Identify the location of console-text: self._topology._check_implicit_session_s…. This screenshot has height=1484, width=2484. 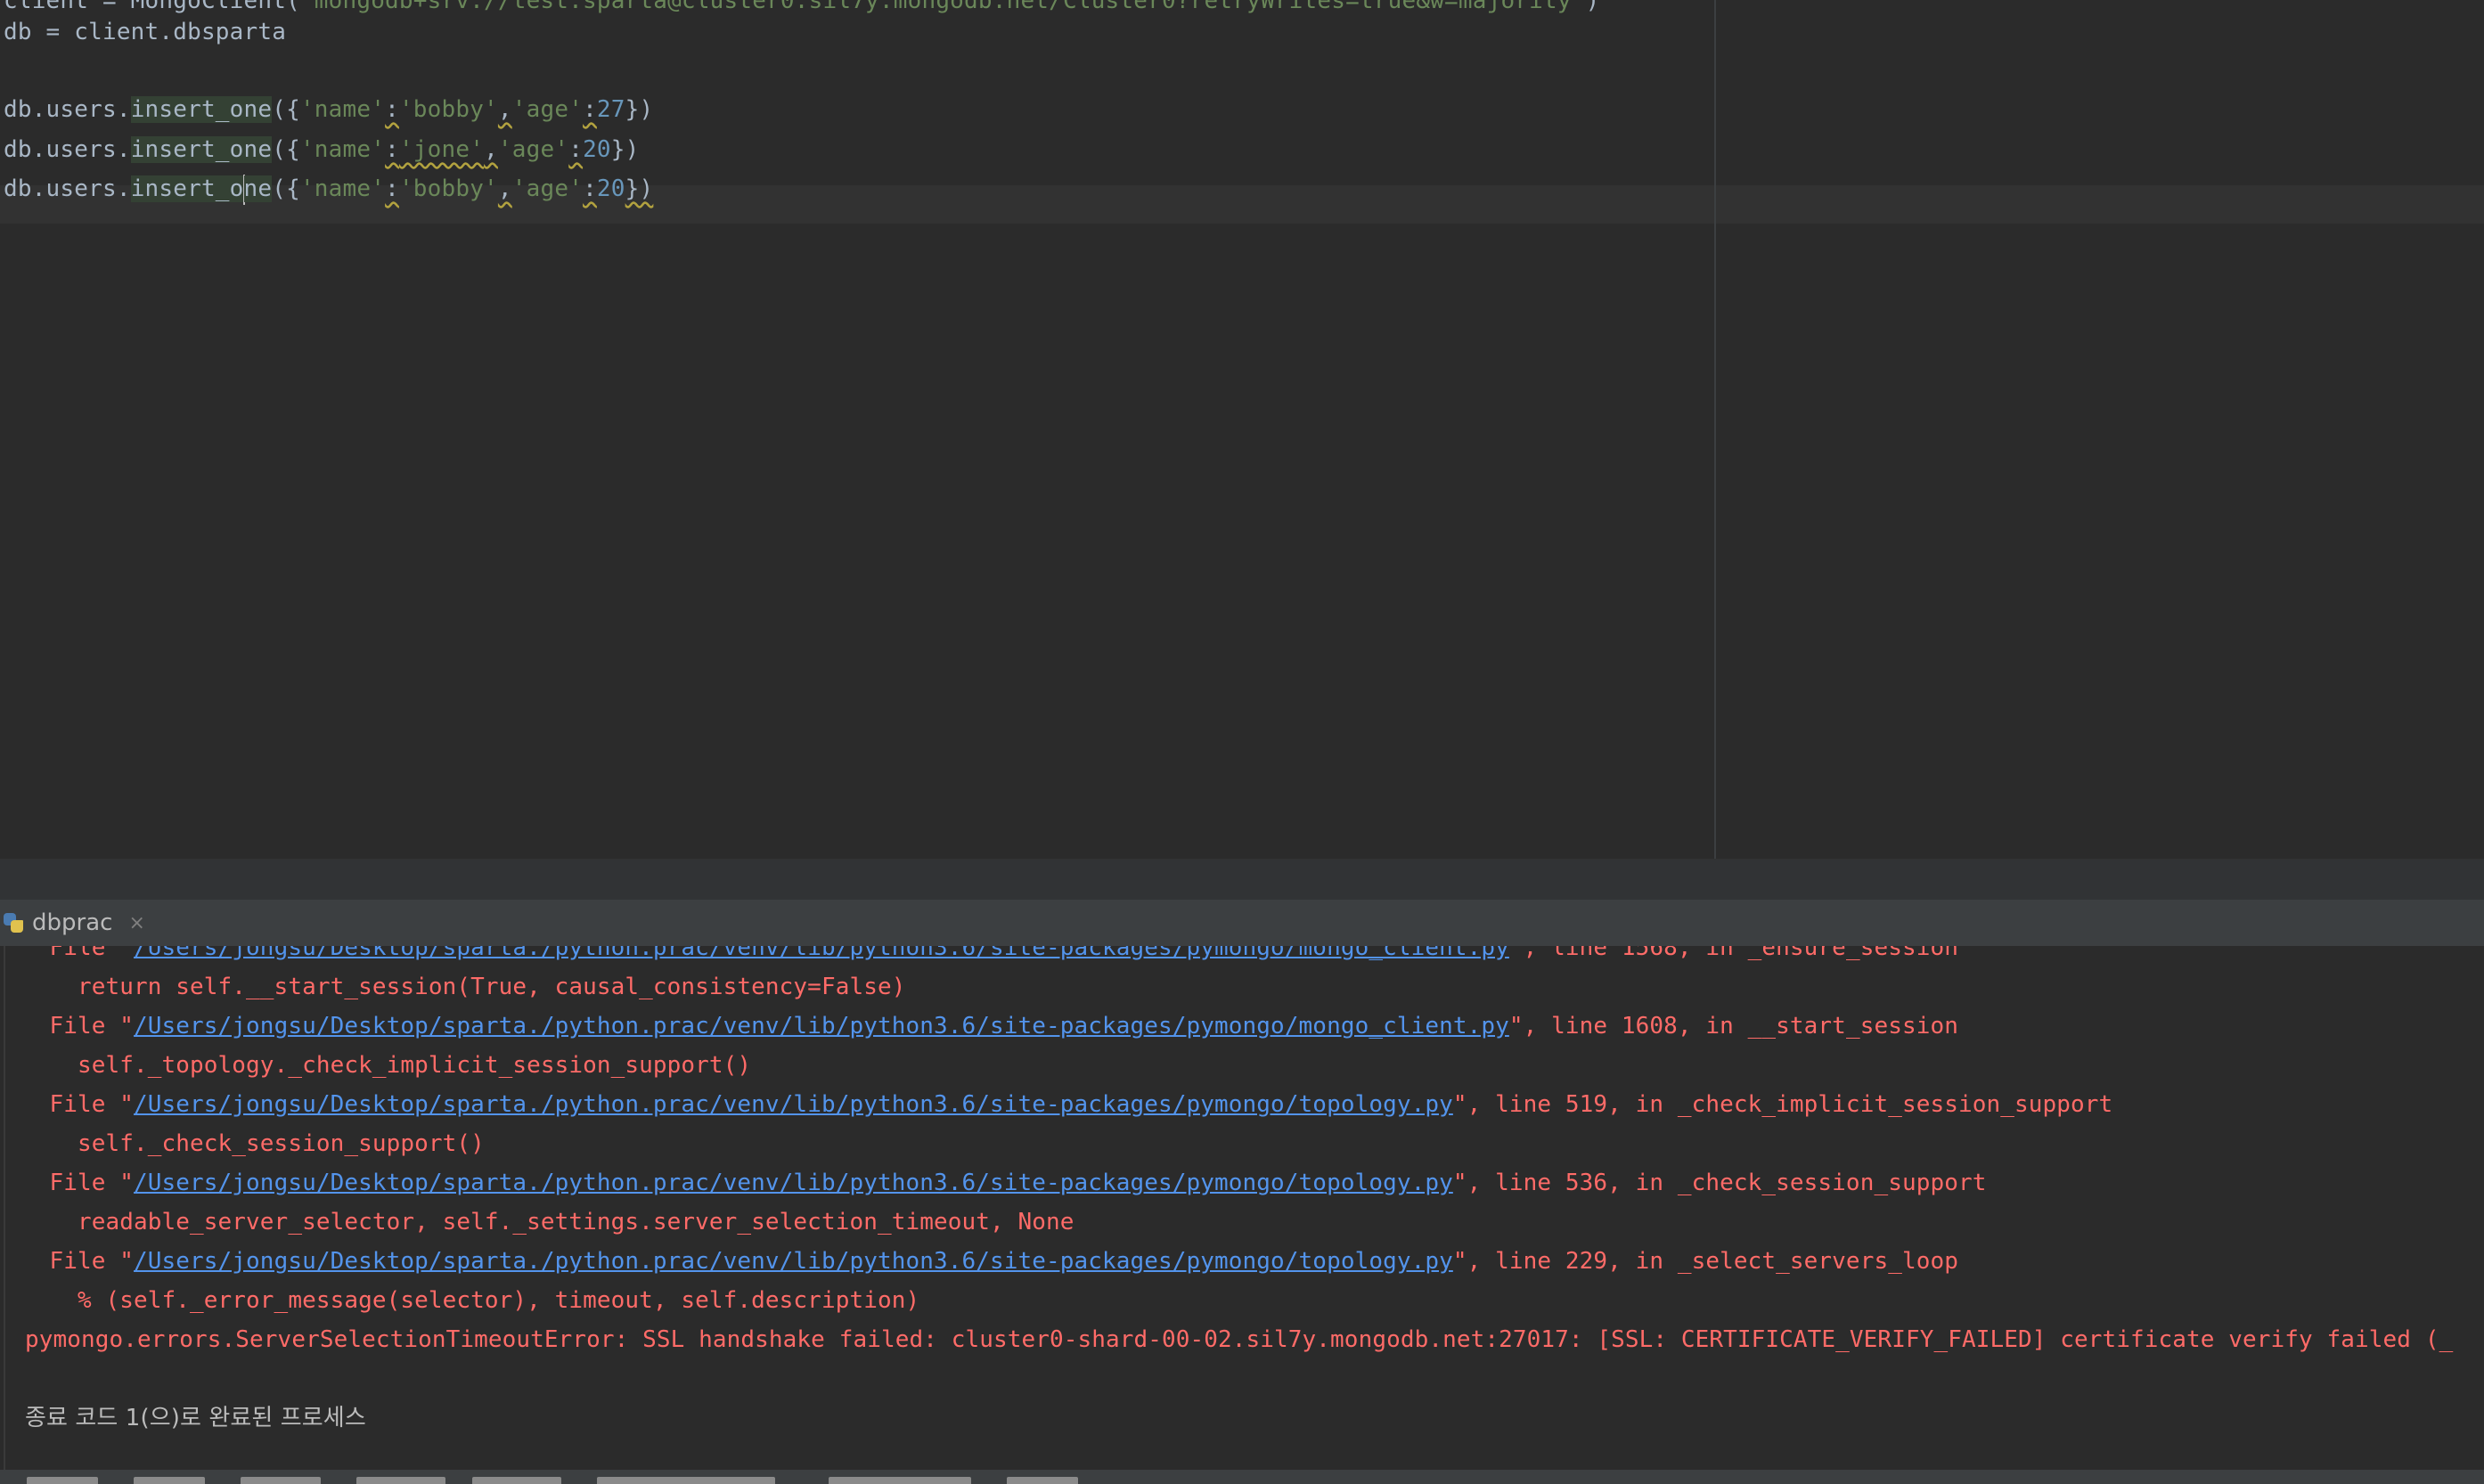
(387, 1066).